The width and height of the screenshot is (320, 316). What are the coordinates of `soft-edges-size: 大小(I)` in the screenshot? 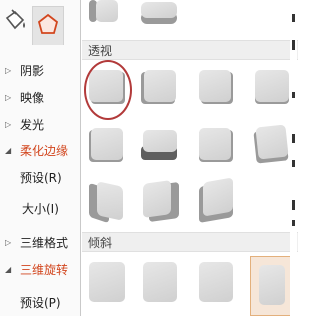 It's located at (41, 209).